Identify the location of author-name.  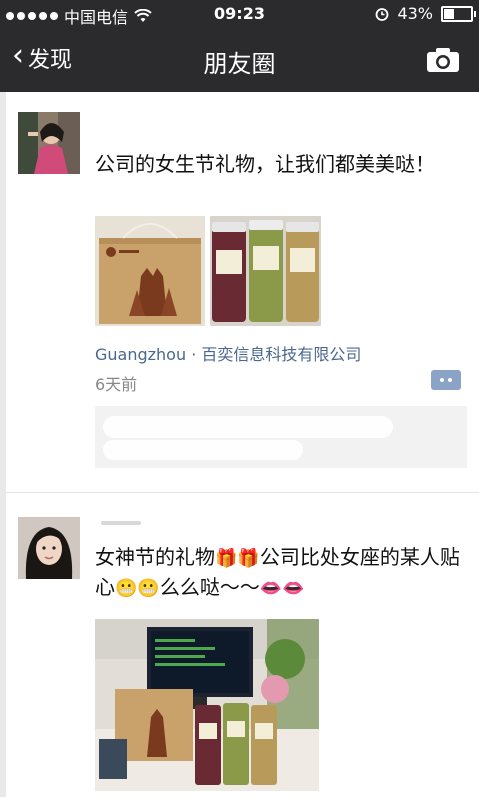
(121, 523).